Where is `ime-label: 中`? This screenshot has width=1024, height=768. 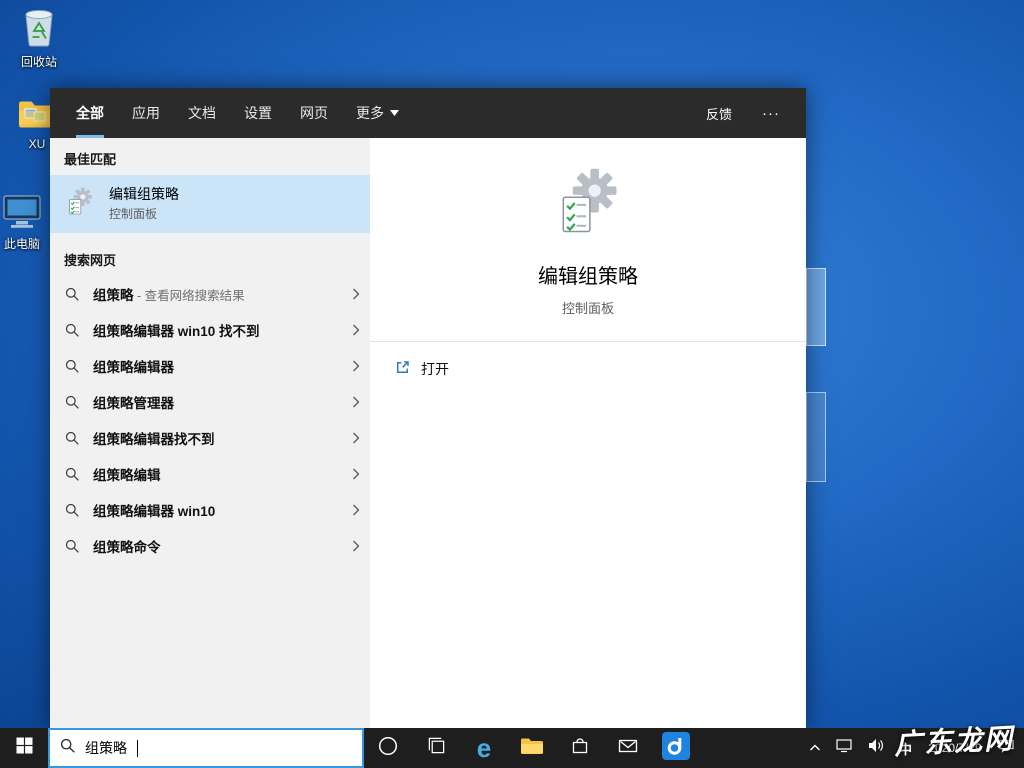 ime-label: 中 is located at coordinates (905, 749).